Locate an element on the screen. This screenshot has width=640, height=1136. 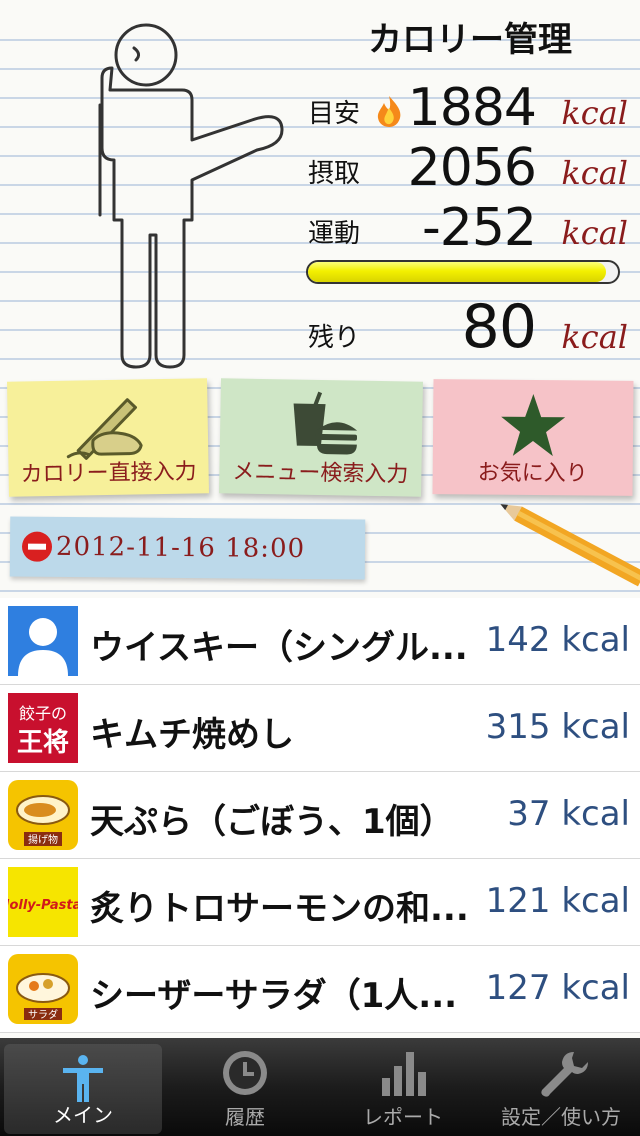
tab-main-label: メイン is located at coordinates (83, 1115).